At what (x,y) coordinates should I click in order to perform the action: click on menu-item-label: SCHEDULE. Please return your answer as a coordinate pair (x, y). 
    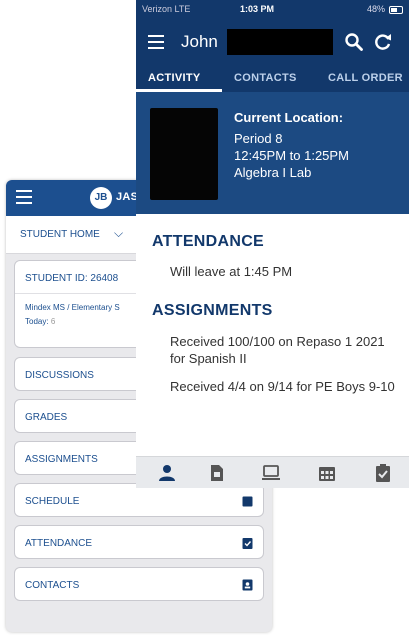
    Looking at the image, I should click on (52, 501).